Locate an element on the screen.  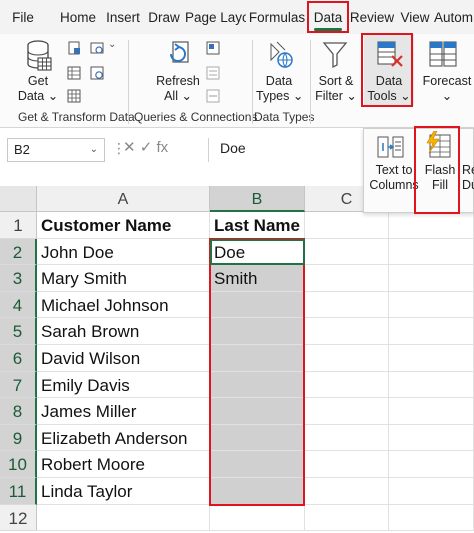
cell-a: James Miller is located at coordinates (123, 411).